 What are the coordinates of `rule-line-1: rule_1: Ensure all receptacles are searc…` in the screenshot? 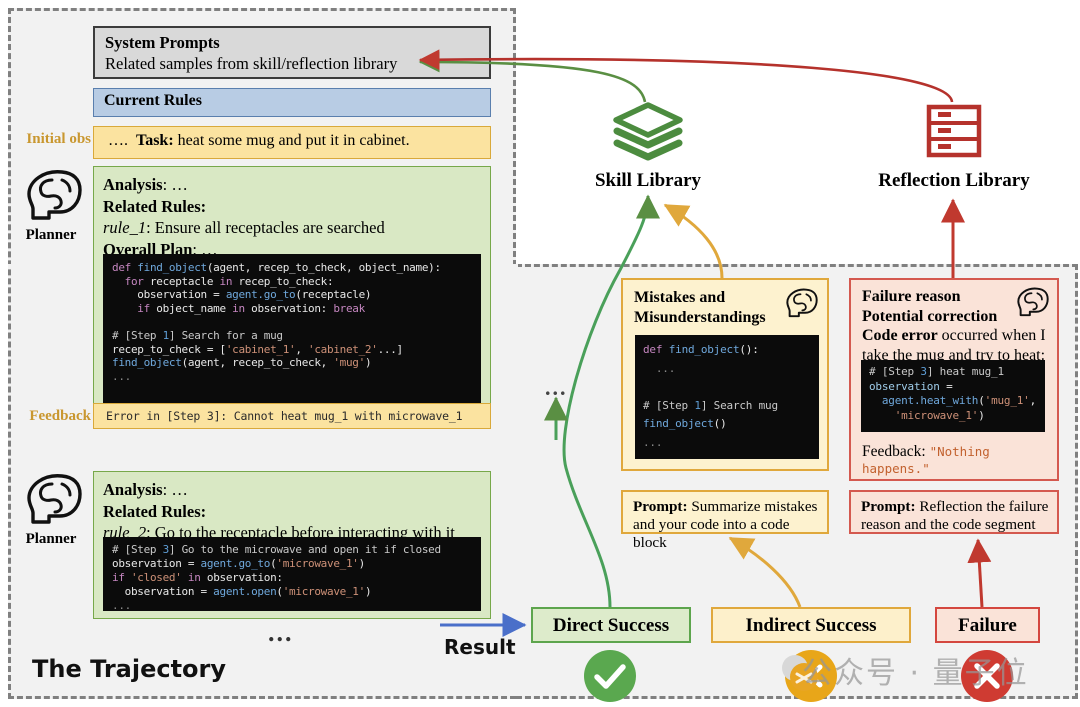 It's located at (292, 228).